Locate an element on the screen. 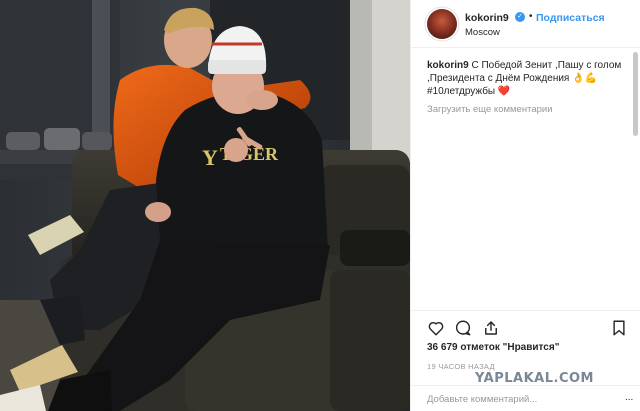 The image size is (640, 411). comment-input is located at coordinates (525, 399).